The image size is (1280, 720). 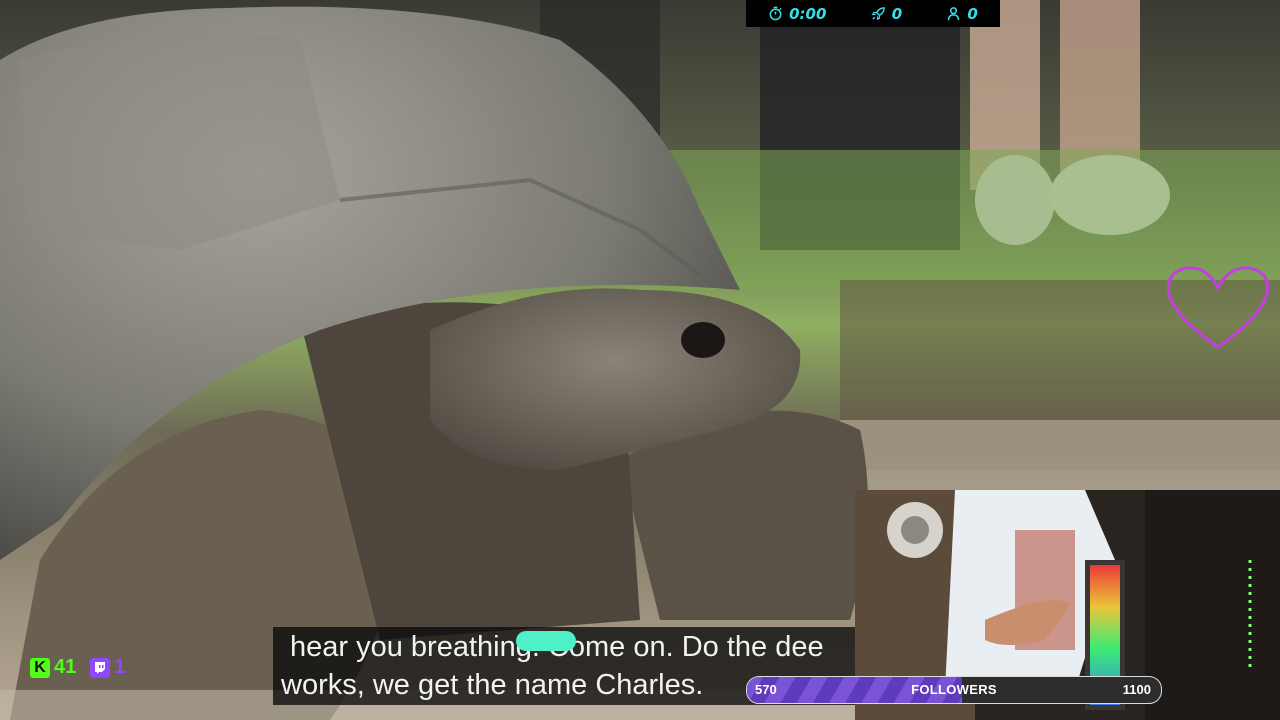 What do you see at coordinates (886, 14) in the screenshot?
I see `boost-stat: 0` at bounding box center [886, 14].